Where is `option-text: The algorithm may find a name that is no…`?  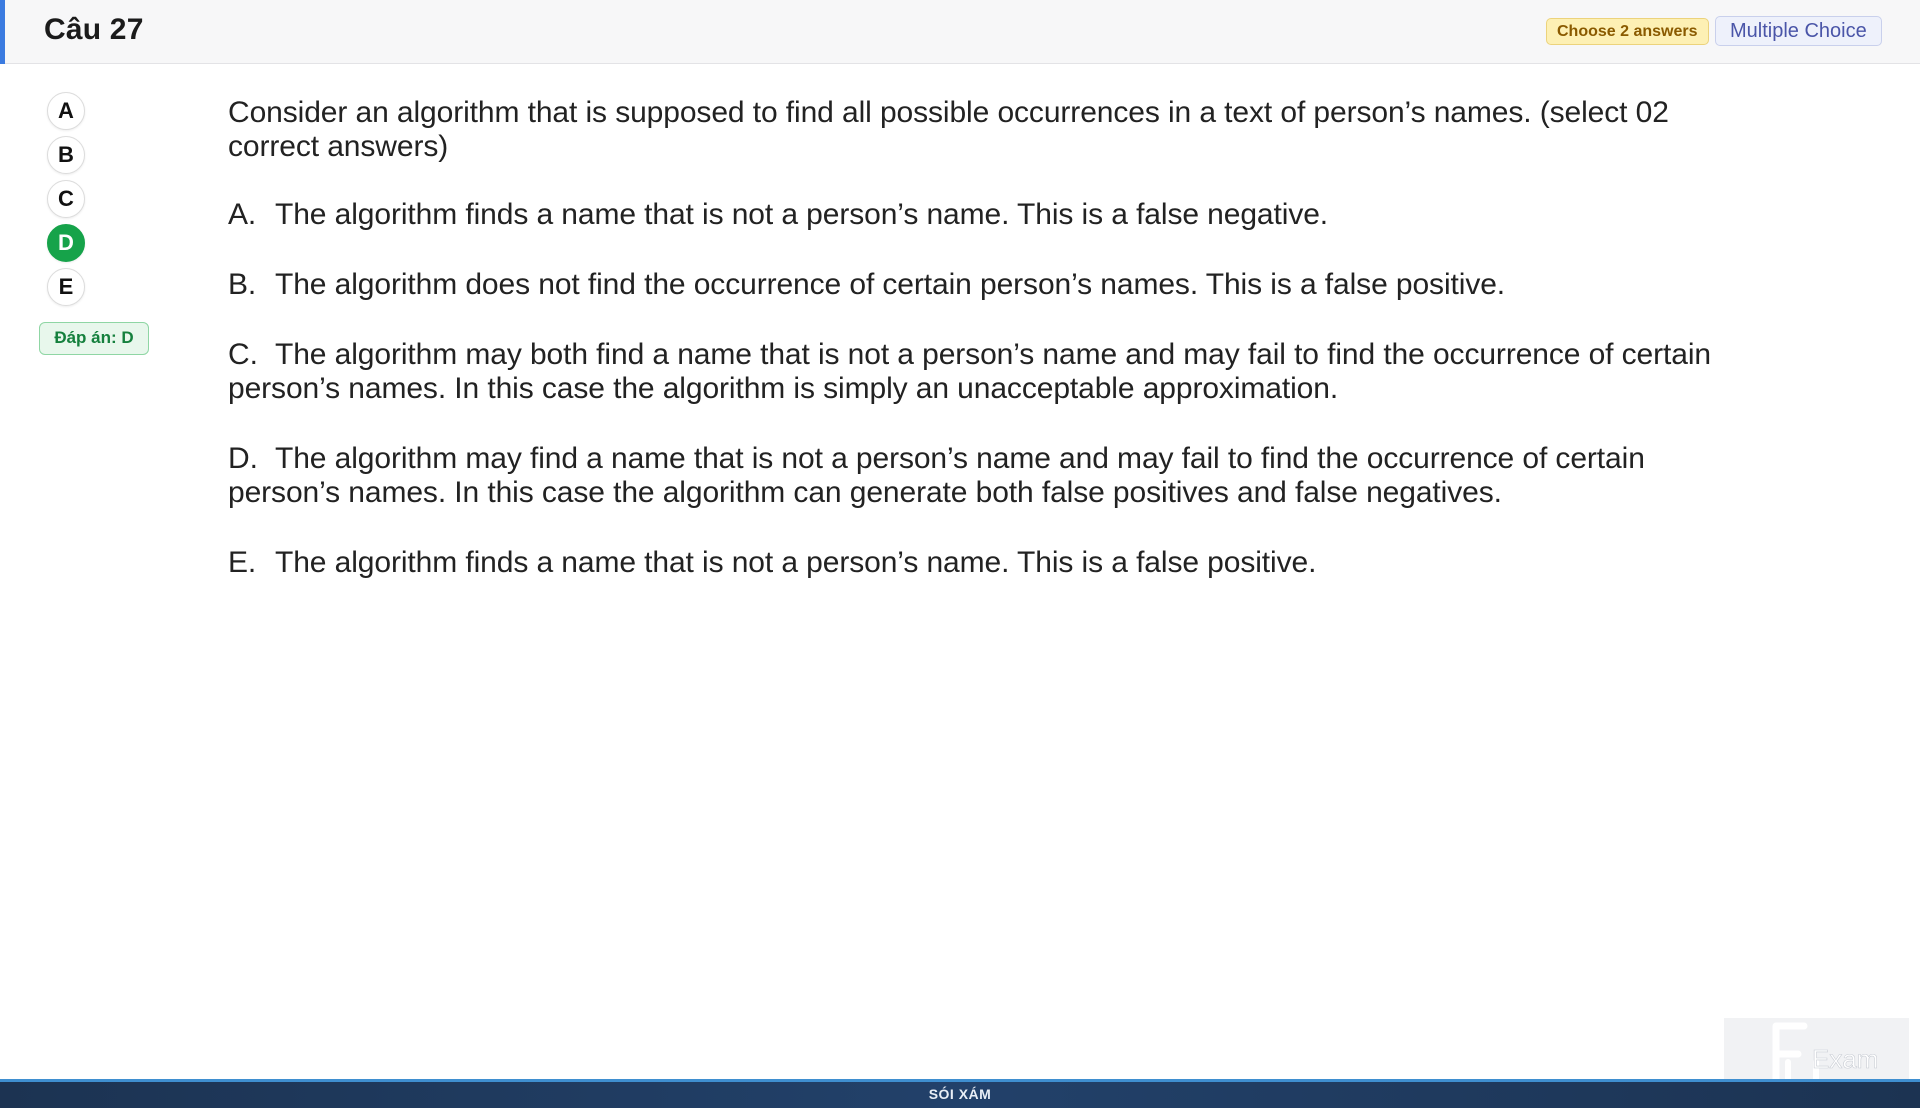 option-text: The algorithm may find a name that is no… is located at coordinates (936, 475).